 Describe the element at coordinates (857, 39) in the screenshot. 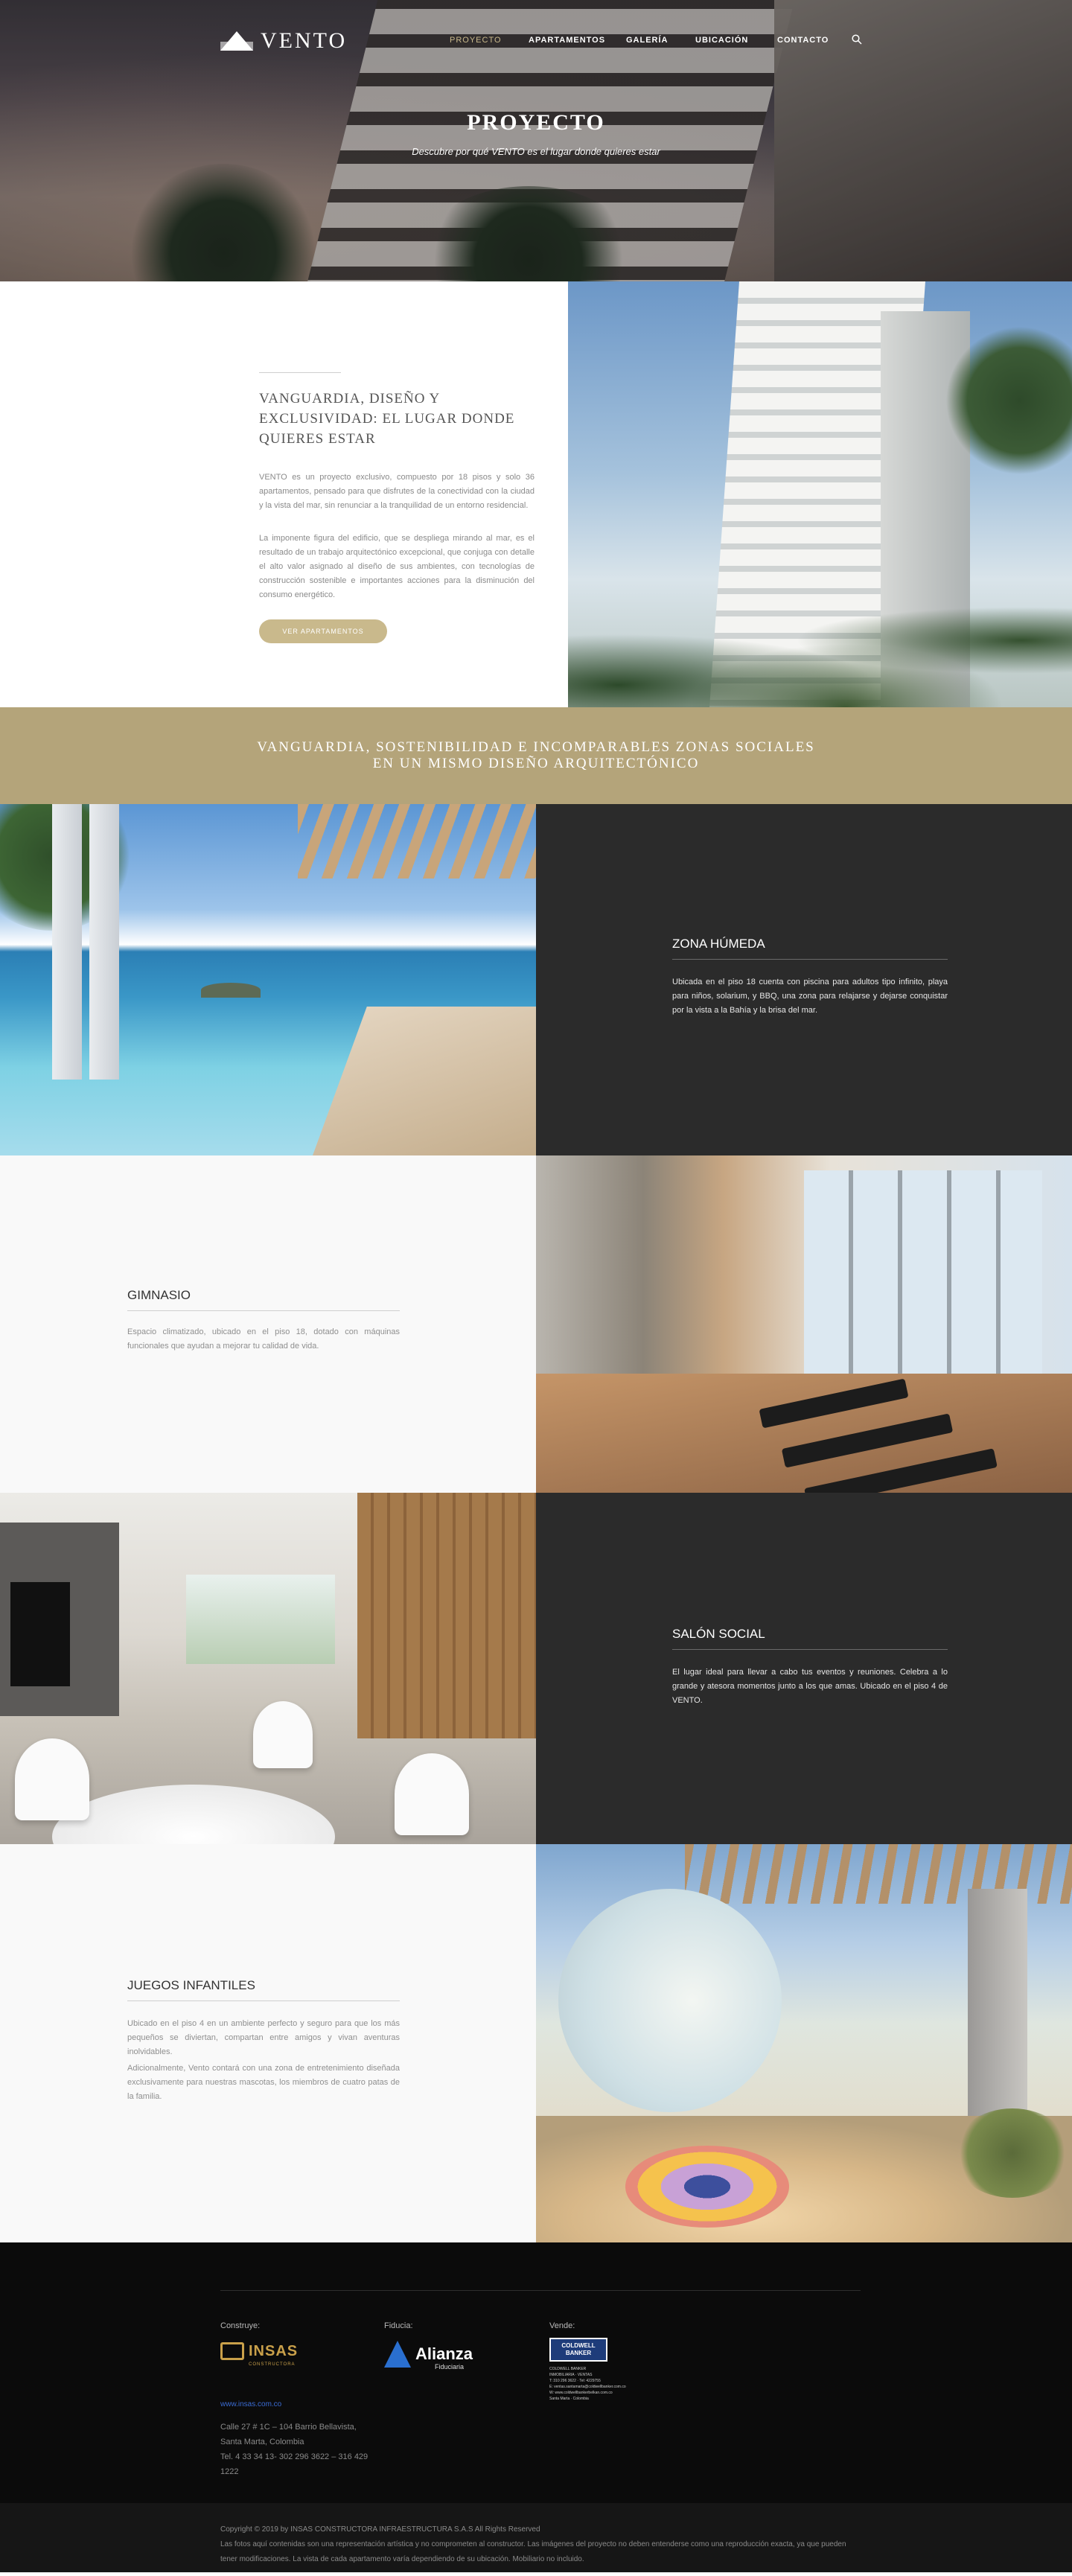

I see `search-icon` at that location.